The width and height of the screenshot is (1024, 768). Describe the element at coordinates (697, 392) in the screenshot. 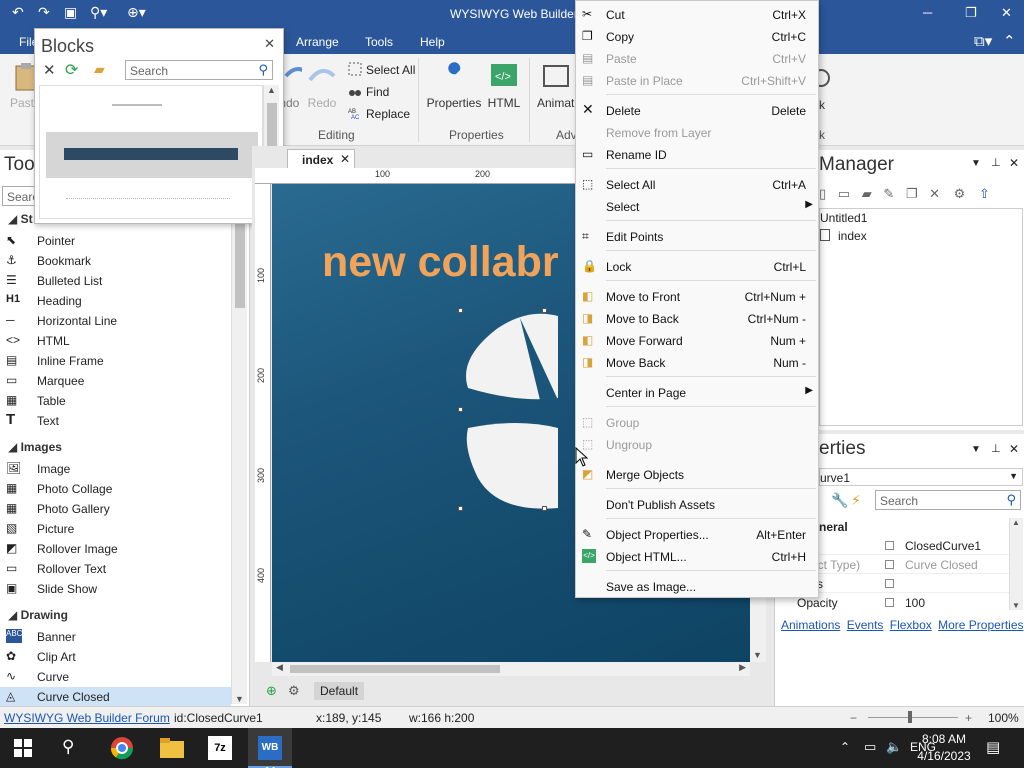

I see `menu-item-center-in-page: Center in Page ▶` at that location.